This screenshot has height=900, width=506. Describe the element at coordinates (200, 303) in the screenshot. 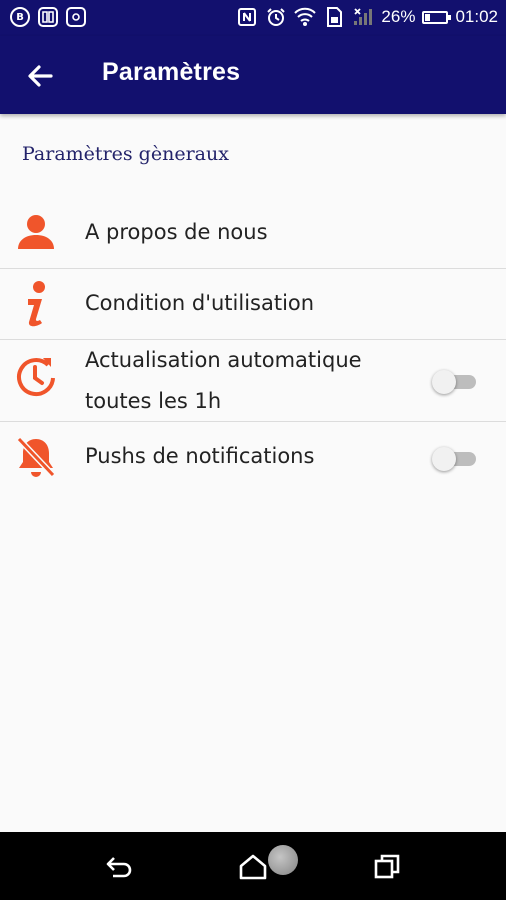

I see `settings-item-label: Condition d'utilisation` at that location.